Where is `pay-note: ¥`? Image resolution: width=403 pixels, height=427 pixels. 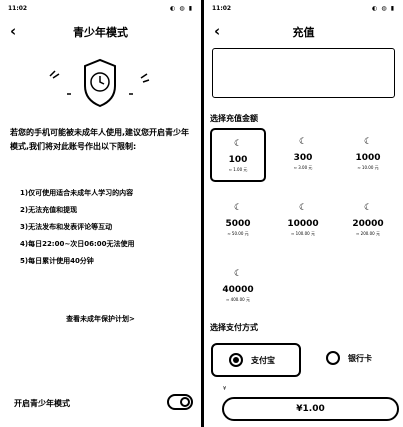 pay-note: ¥ is located at coordinates (225, 389).